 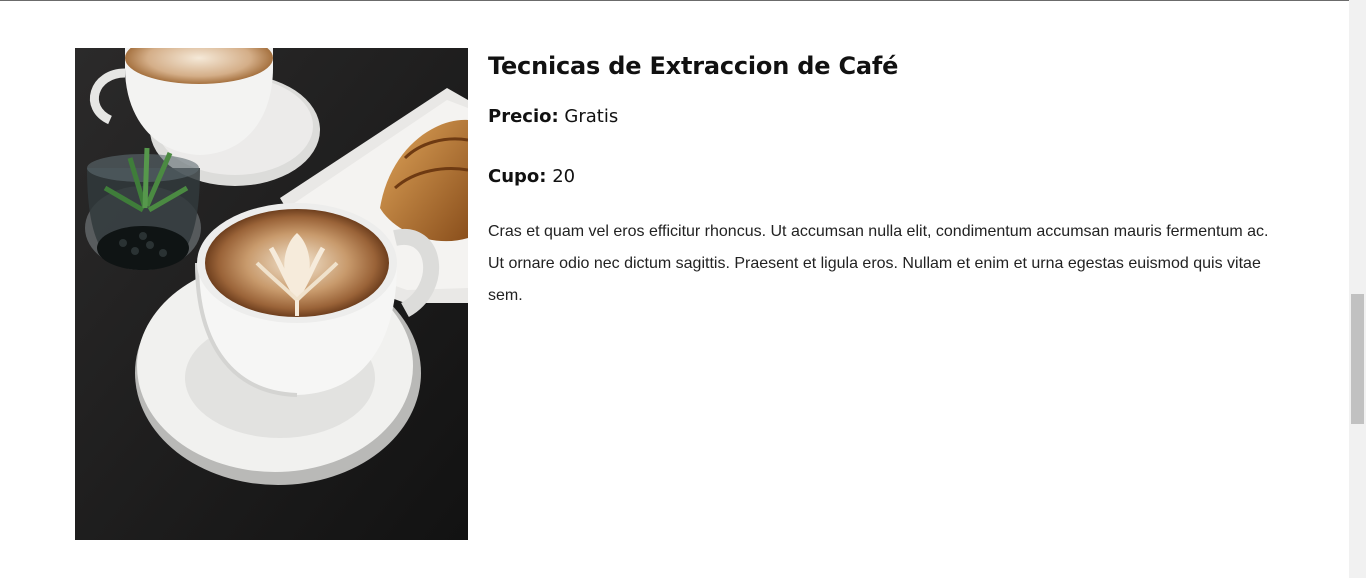 I want to click on cupo-value: 20, so click(x=564, y=176).